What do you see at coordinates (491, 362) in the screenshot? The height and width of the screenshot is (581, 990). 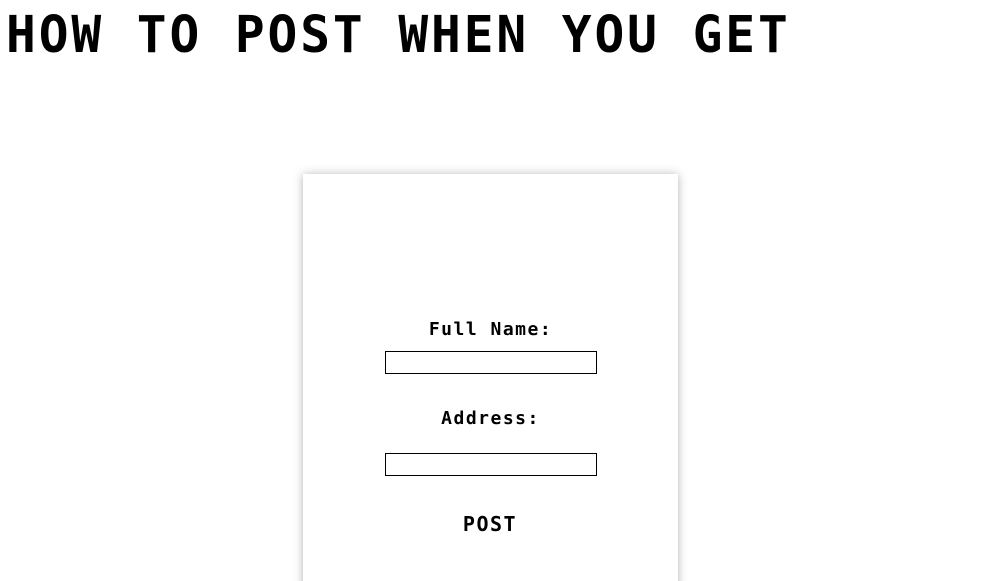 I see `full-name-input` at bounding box center [491, 362].